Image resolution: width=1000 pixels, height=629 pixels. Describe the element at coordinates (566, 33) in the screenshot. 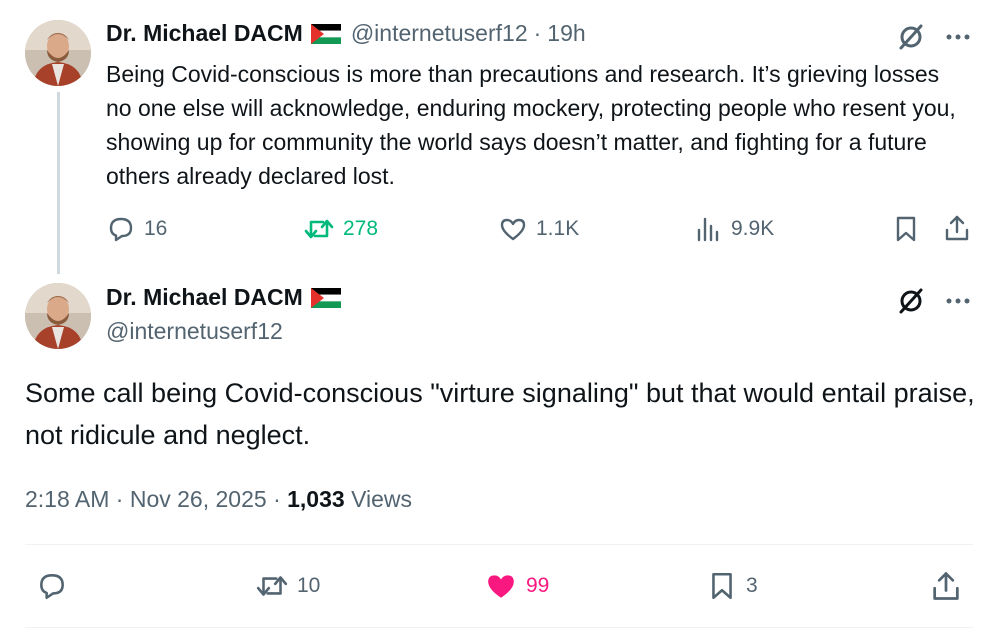

I see `tweet-time: 19h` at that location.